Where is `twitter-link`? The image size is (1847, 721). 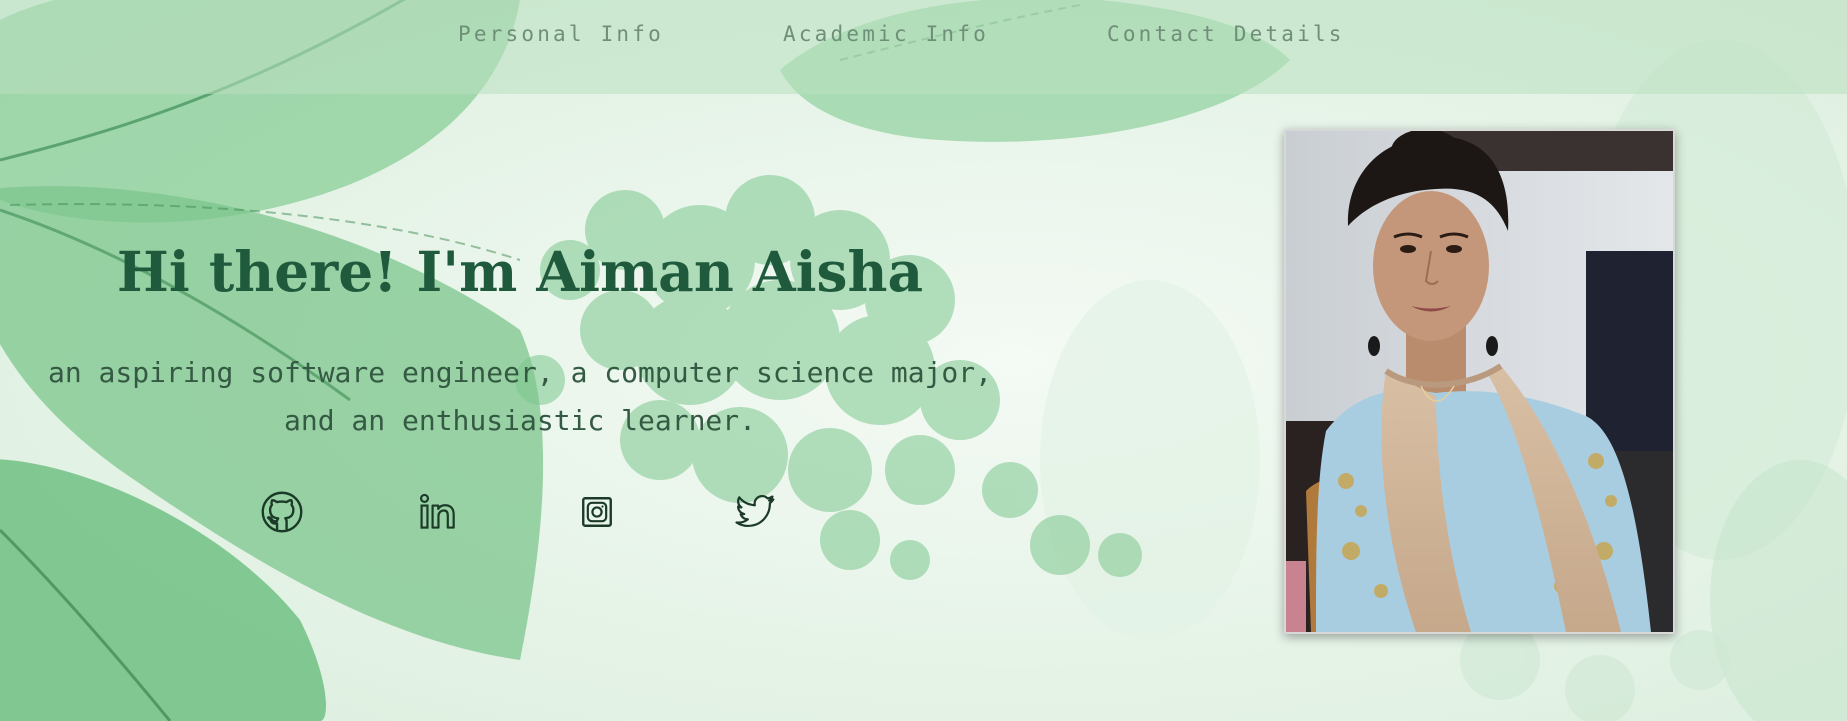
twitter-link is located at coordinates (755, 512).